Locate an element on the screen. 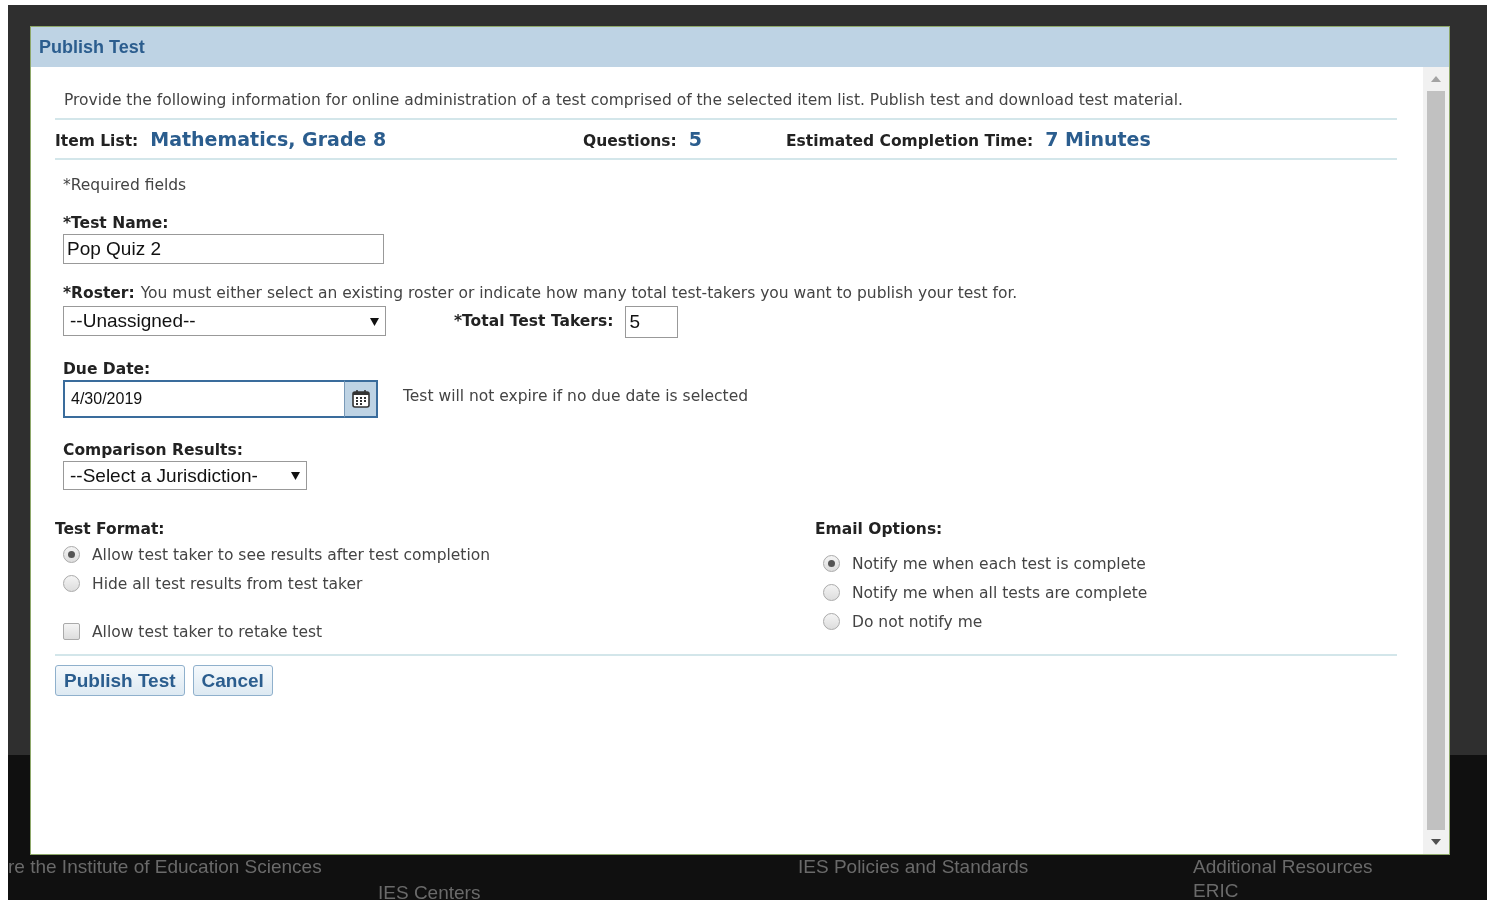 The width and height of the screenshot is (1487, 900). option-label: Notify me when each test is complete is located at coordinates (999, 563).